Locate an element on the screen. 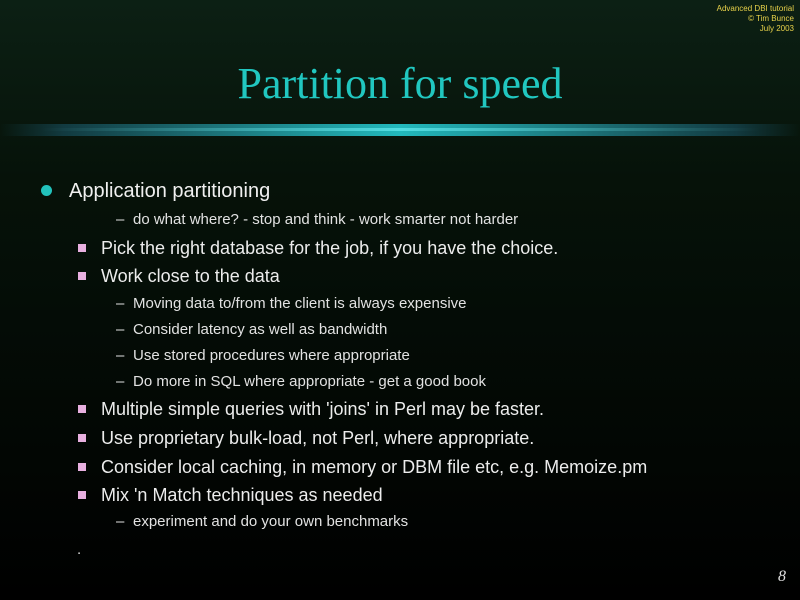 Image resolution: width=800 pixels, height=600 pixels. bullet-text: Consider latency as well as bandwidth is located at coordinates (260, 329).